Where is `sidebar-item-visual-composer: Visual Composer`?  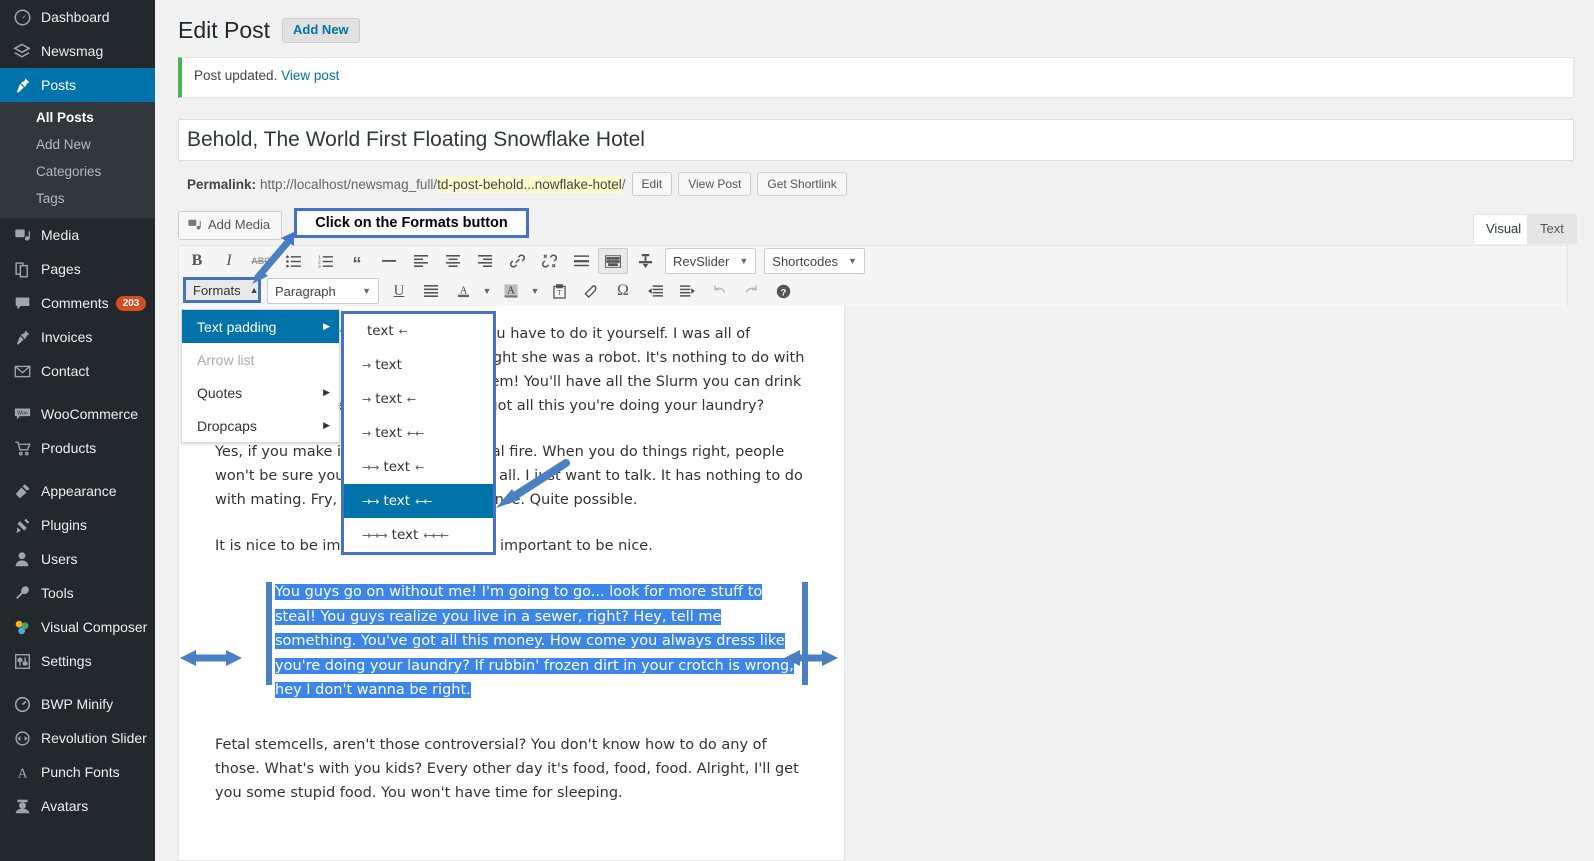
sidebar-item-visual-composer: Visual Composer is located at coordinates (77, 627).